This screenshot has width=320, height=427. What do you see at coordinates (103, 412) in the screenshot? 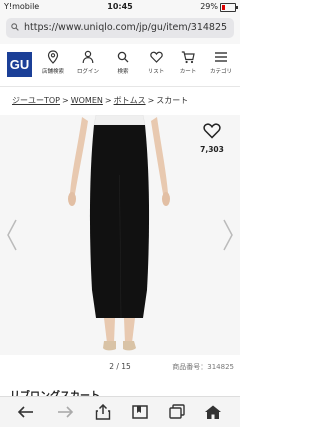
I see `share-icon` at bounding box center [103, 412].